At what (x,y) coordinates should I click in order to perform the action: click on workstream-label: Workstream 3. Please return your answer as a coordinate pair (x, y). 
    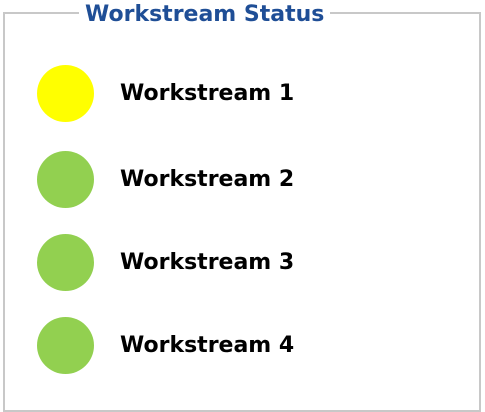
    Looking at the image, I should click on (207, 262).